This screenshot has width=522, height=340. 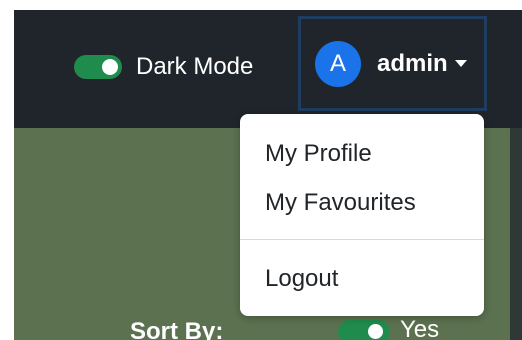 What do you see at coordinates (420, 328) in the screenshot?
I see `sort-by-value: Yes` at bounding box center [420, 328].